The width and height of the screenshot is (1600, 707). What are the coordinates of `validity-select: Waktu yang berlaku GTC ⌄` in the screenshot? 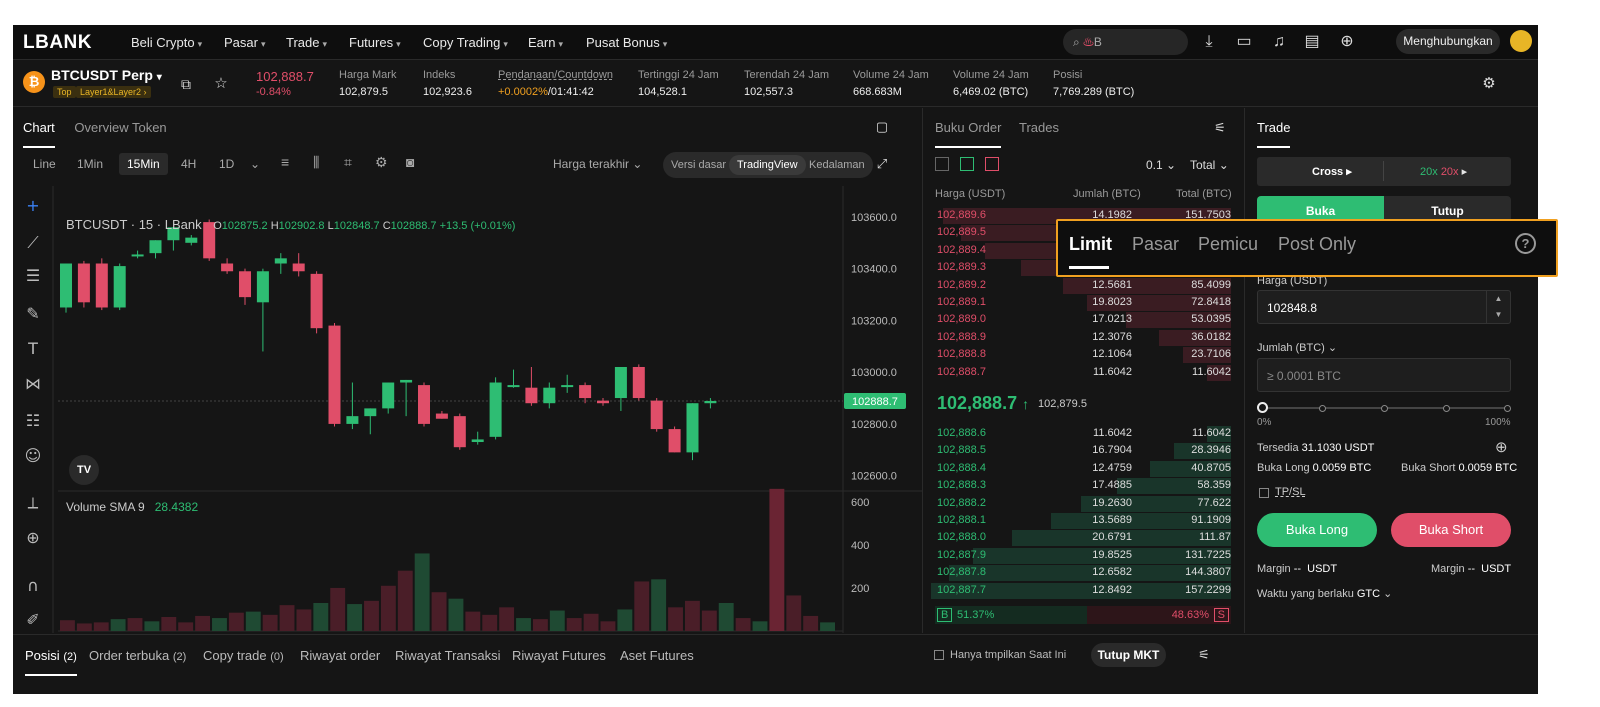 It's located at (1324, 593).